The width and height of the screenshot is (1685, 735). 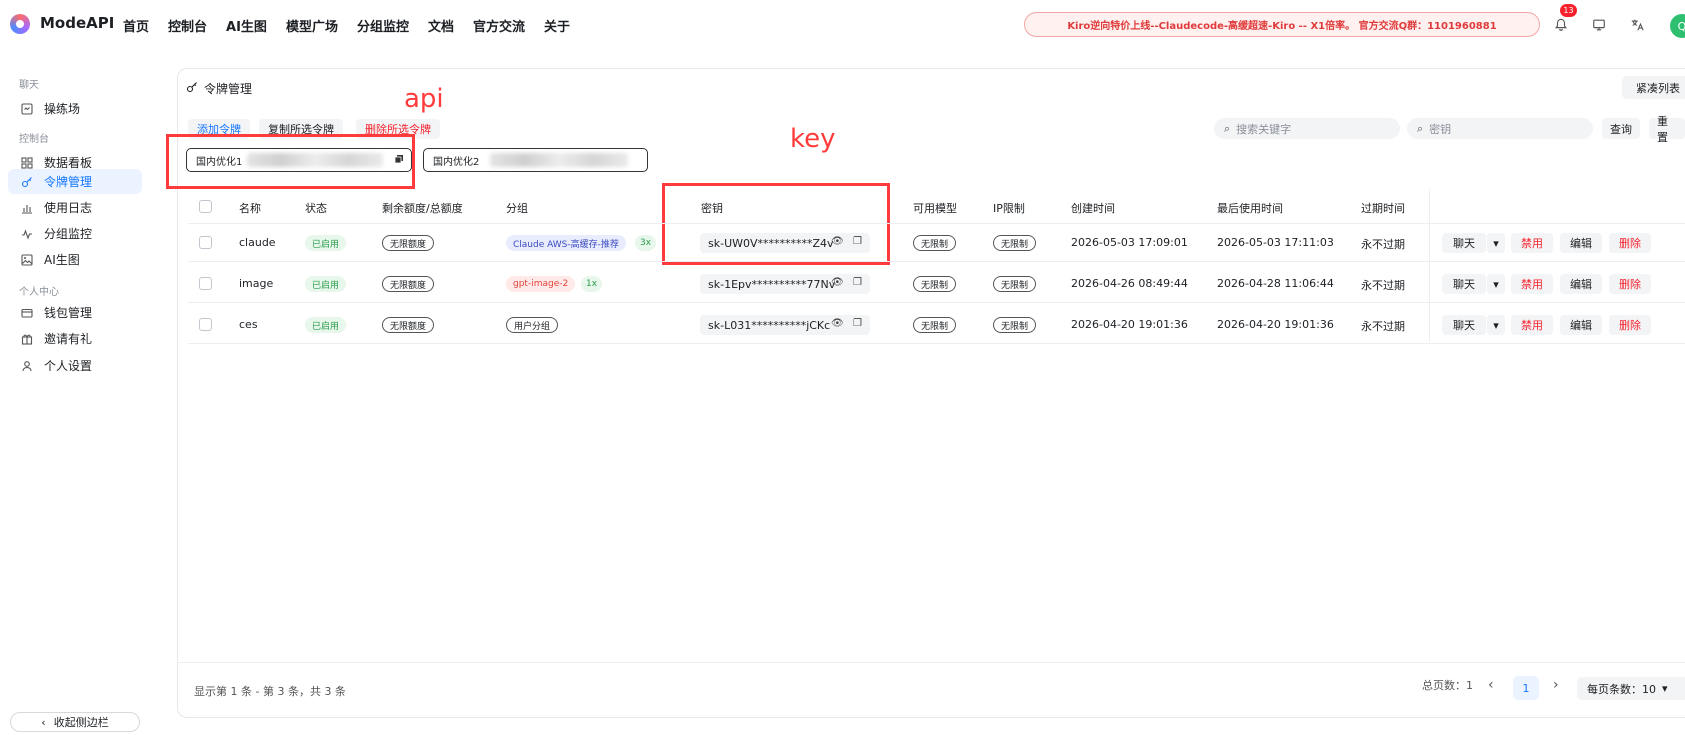 What do you see at coordinates (1275, 242) in the screenshot?
I see `last-used-time: 2026-05-03 17:11:03` at bounding box center [1275, 242].